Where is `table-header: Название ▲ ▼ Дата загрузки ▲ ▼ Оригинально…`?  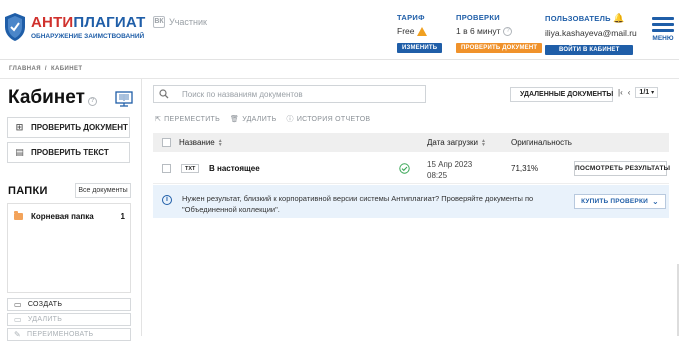
table-header: Название ▲ ▼ Дата загрузки ▲ ▼ Оригинально… is located at coordinates (411, 142).